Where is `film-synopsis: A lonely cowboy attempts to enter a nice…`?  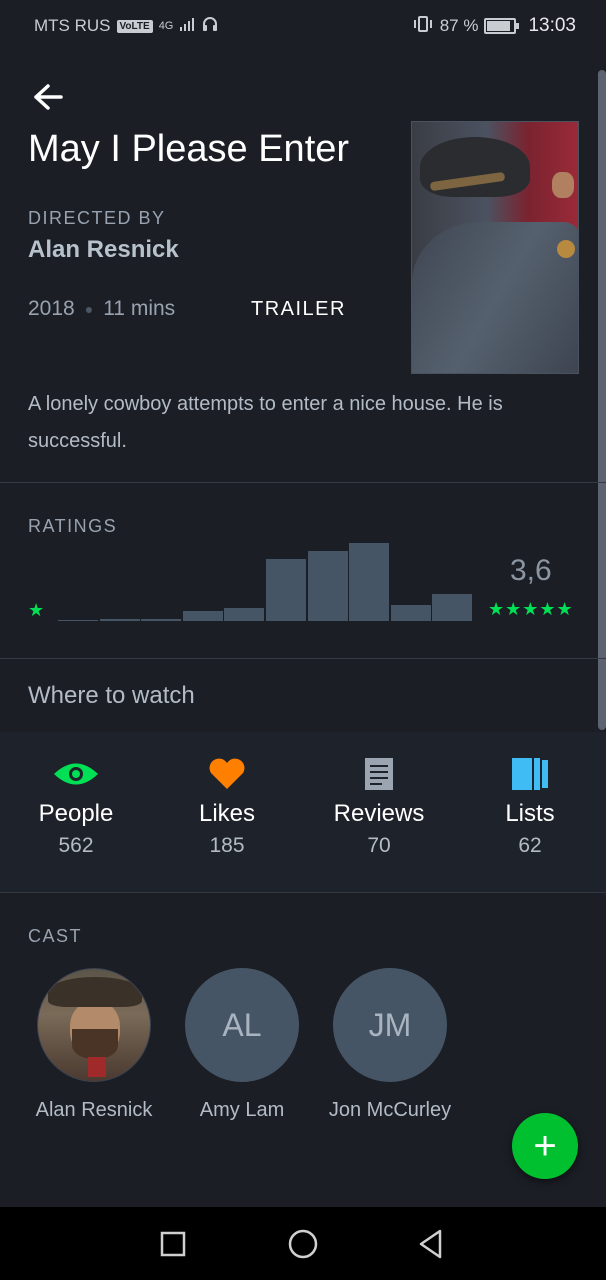 film-synopsis: A lonely cowboy attempts to enter a nice… is located at coordinates (265, 422).